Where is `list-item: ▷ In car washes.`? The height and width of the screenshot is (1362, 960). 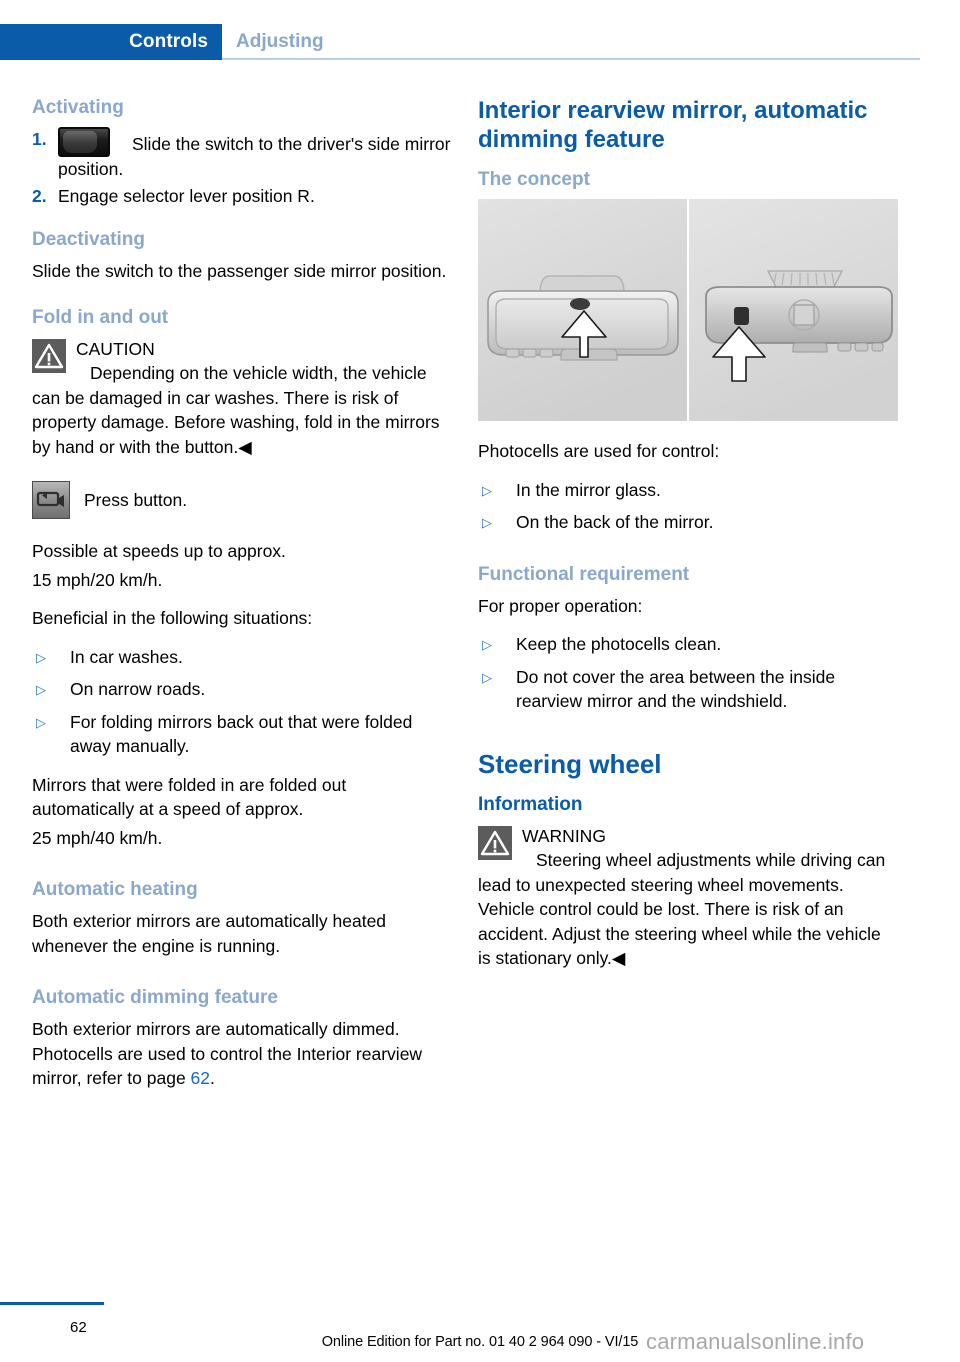 list-item: ▷ In car washes. is located at coordinates (242, 657).